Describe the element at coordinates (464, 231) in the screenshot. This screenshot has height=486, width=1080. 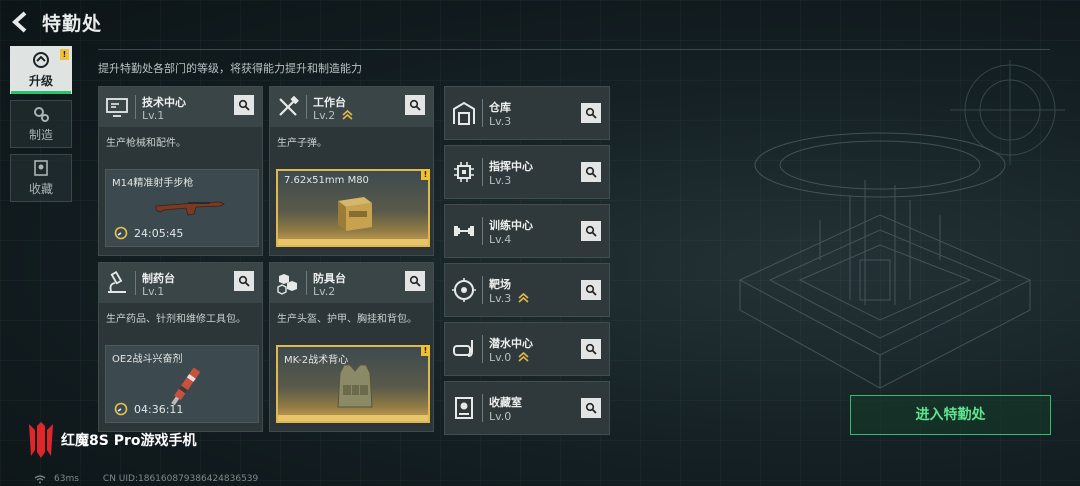
I see `dumbbell-icon` at that location.